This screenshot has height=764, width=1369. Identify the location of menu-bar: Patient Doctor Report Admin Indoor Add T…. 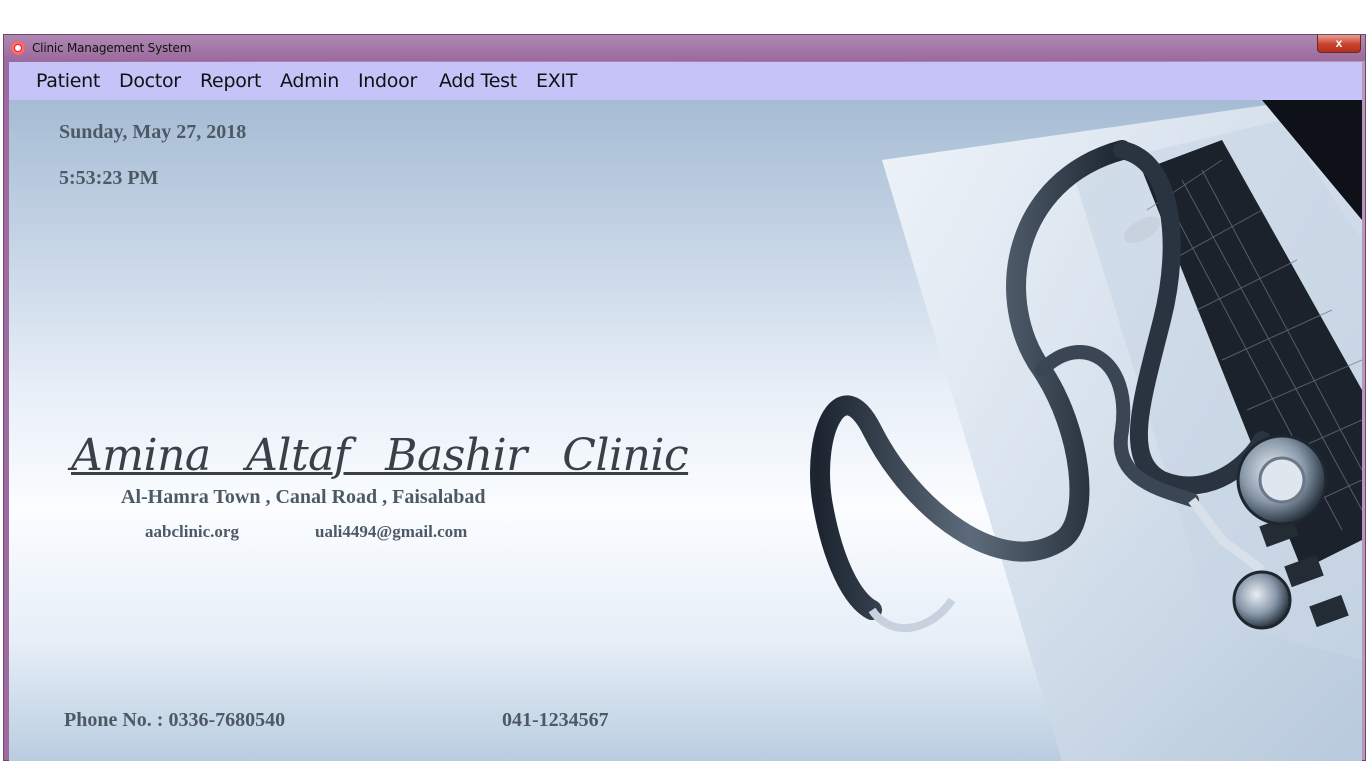
(685, 81).